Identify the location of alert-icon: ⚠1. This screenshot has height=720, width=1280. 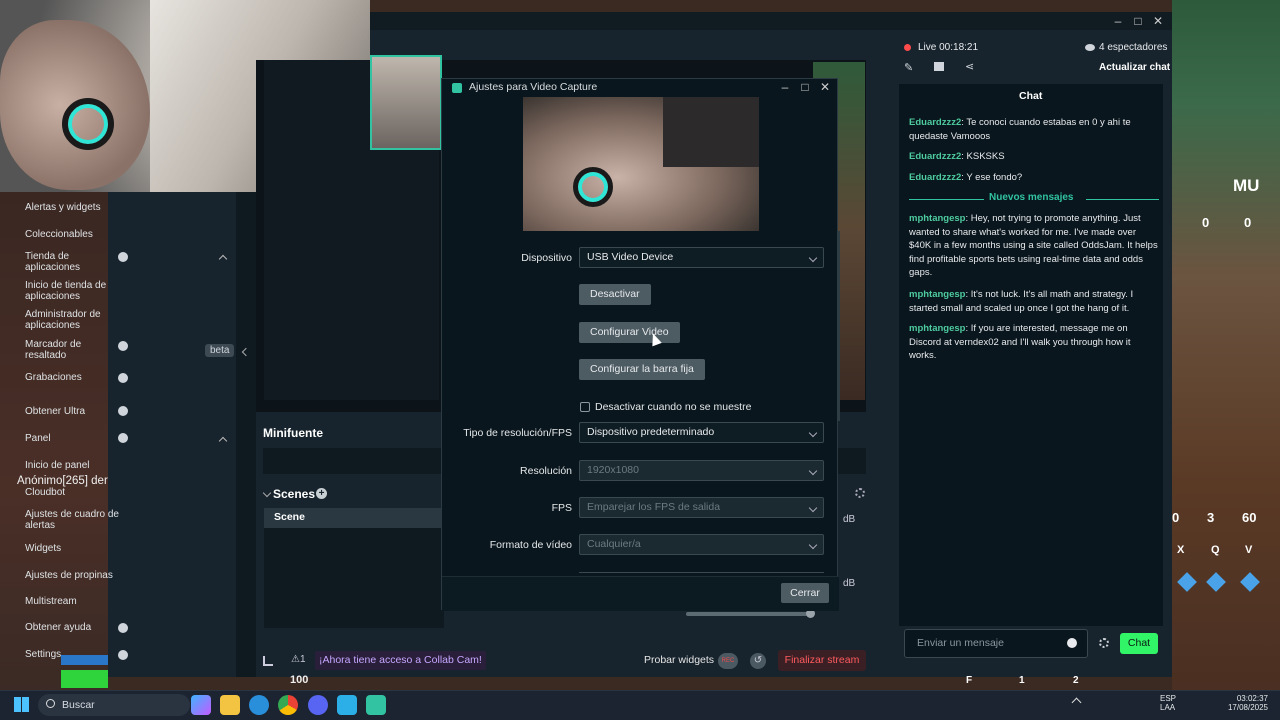
(298, 659).